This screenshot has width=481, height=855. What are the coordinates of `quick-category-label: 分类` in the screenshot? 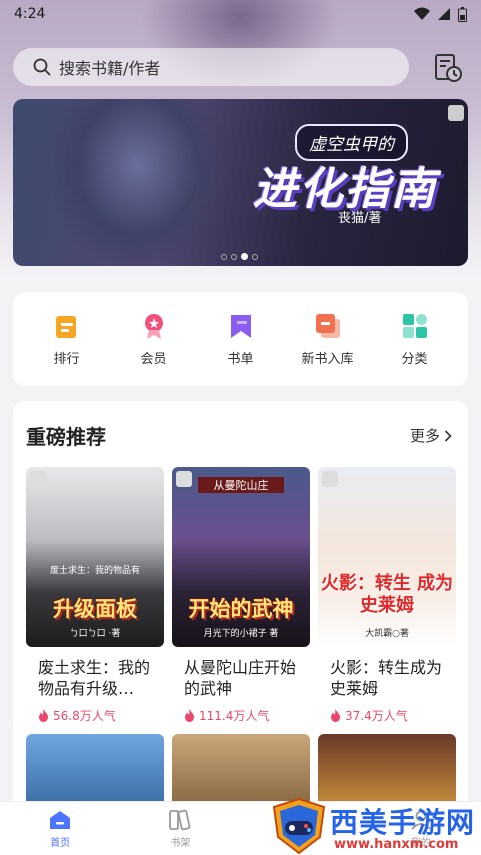 It's located at (414, 359).